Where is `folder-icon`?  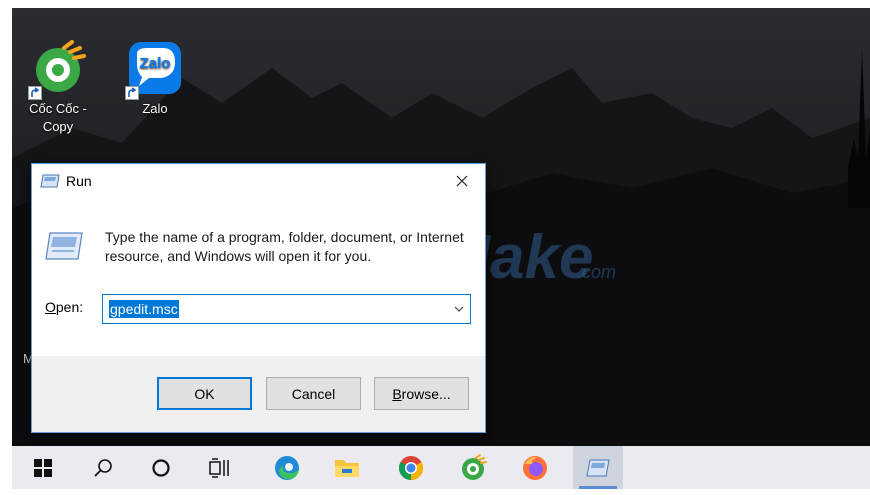
folder-icon is located at coordinates (347, 468).